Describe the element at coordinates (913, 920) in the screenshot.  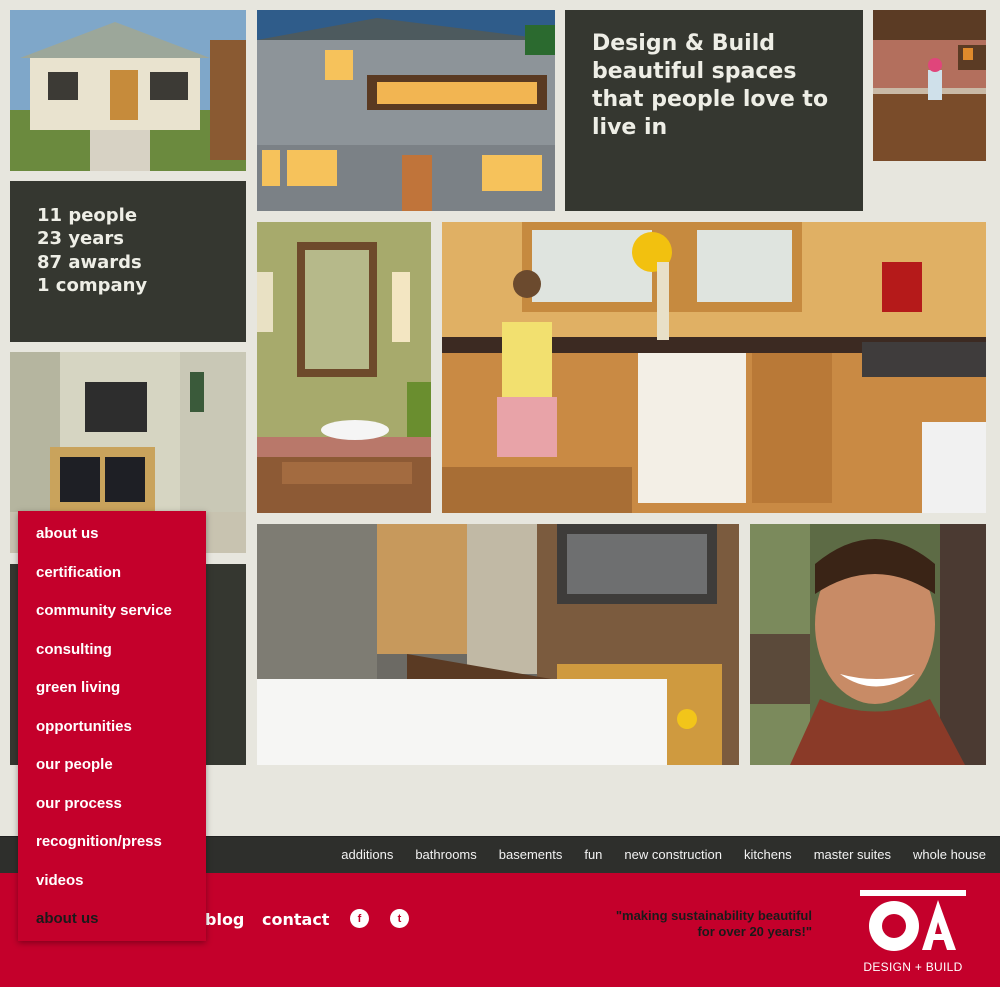
I see `logo-mark-icon` at that location.